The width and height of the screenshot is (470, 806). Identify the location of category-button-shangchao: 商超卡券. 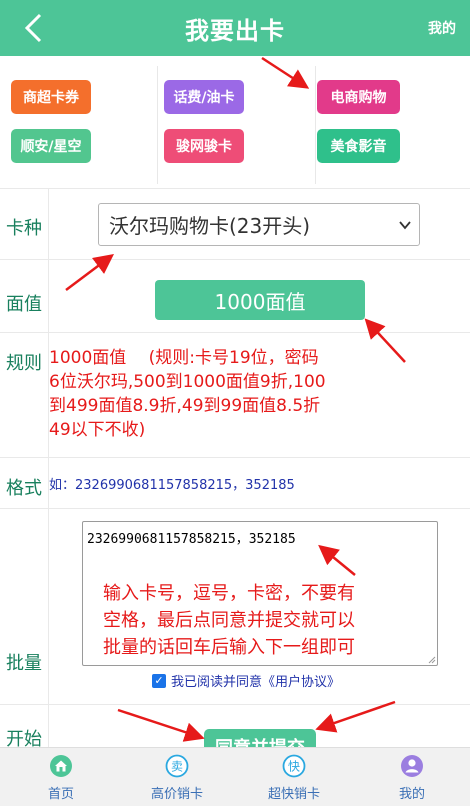
(51, 97).